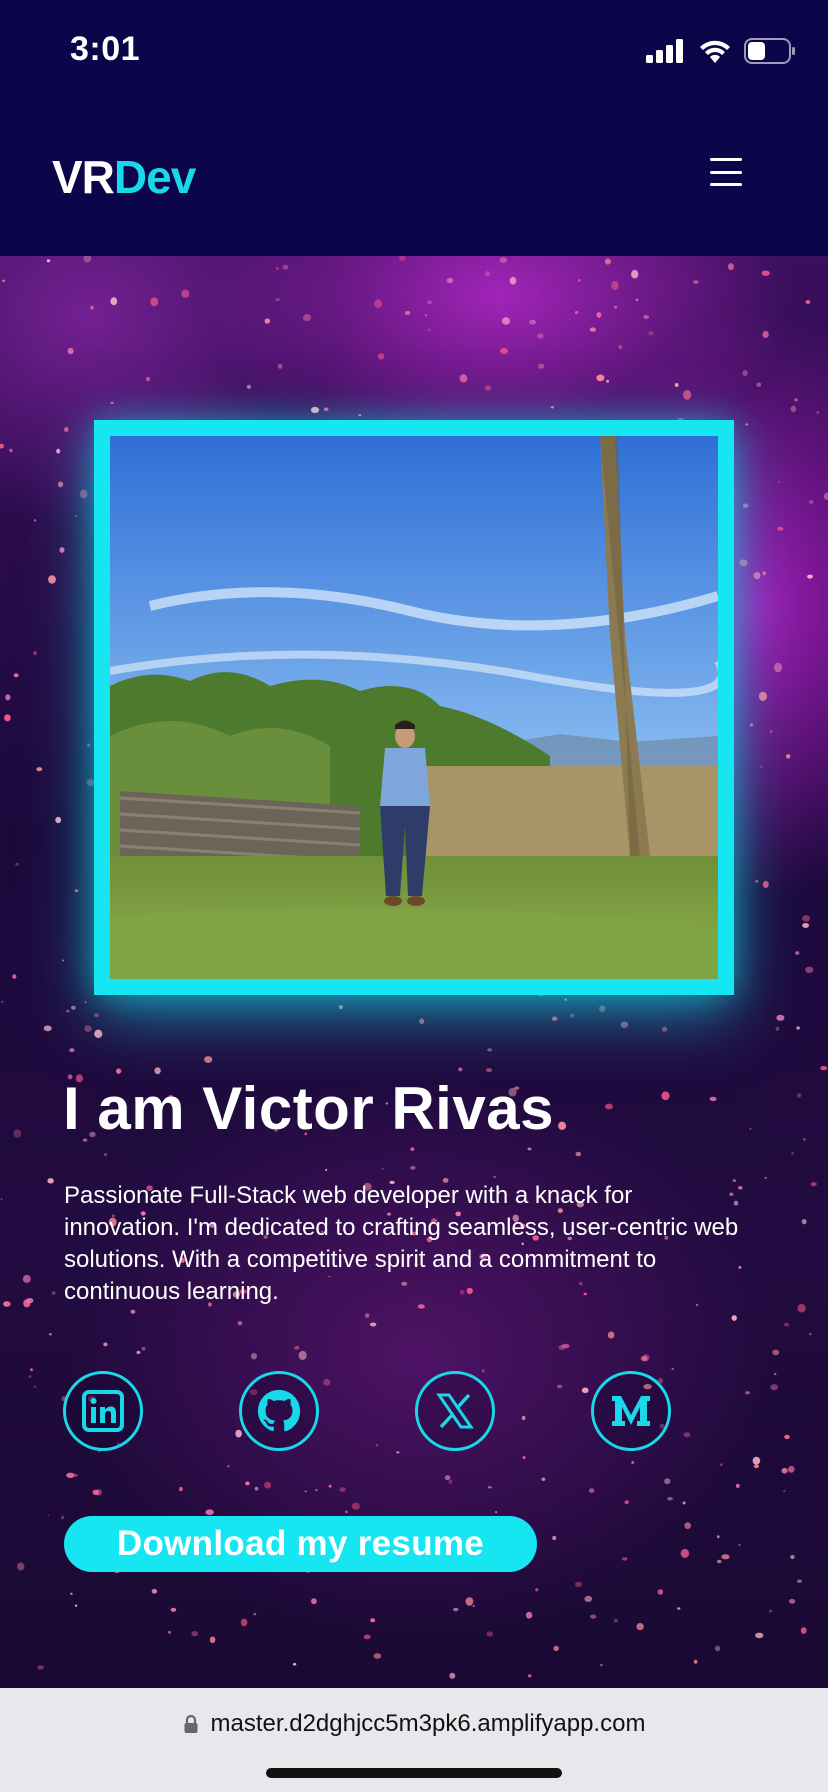 Image resolution: width=828 pixels, height=1792 pixels. I want to click on medium-icon, so click(631, 1411).